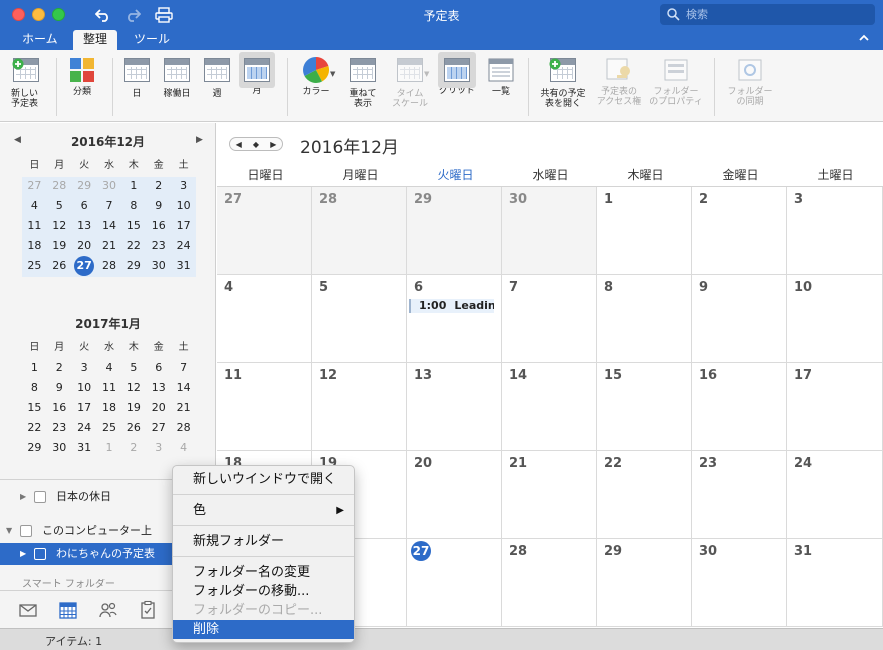  Describe the element at coordinates (263, 629) in the screenshot. I see `menu-delete: 削除` at that location.